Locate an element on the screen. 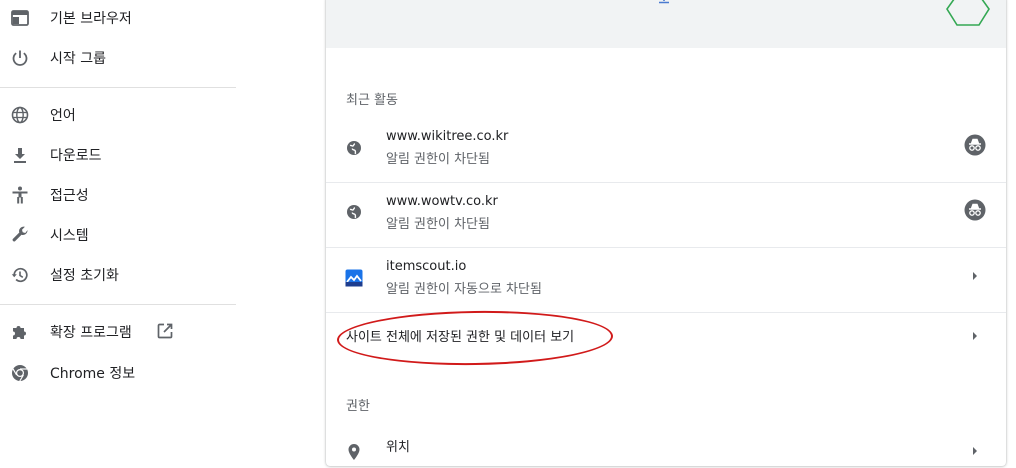 The height and width of the screenshot is (468, 1016). permission-label: 위치 is located at coordinates (398, 447).